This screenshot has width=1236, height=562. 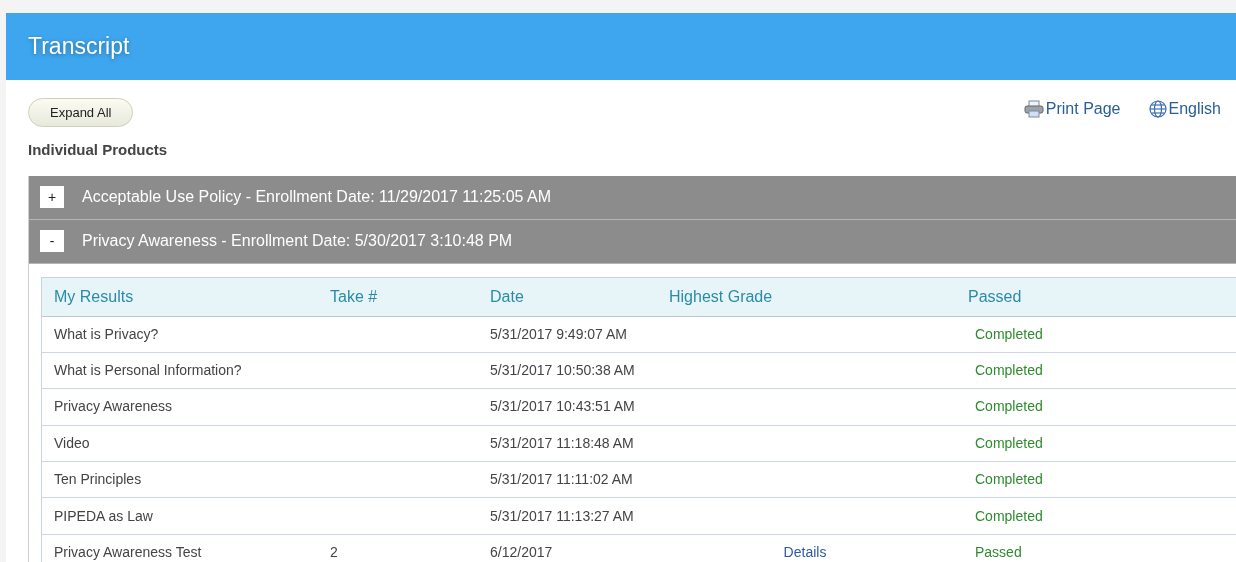 What do you see at coordinates (94, 296) in the screenshot?
I see `column-header: My Results` at bounding box center [94, 296].